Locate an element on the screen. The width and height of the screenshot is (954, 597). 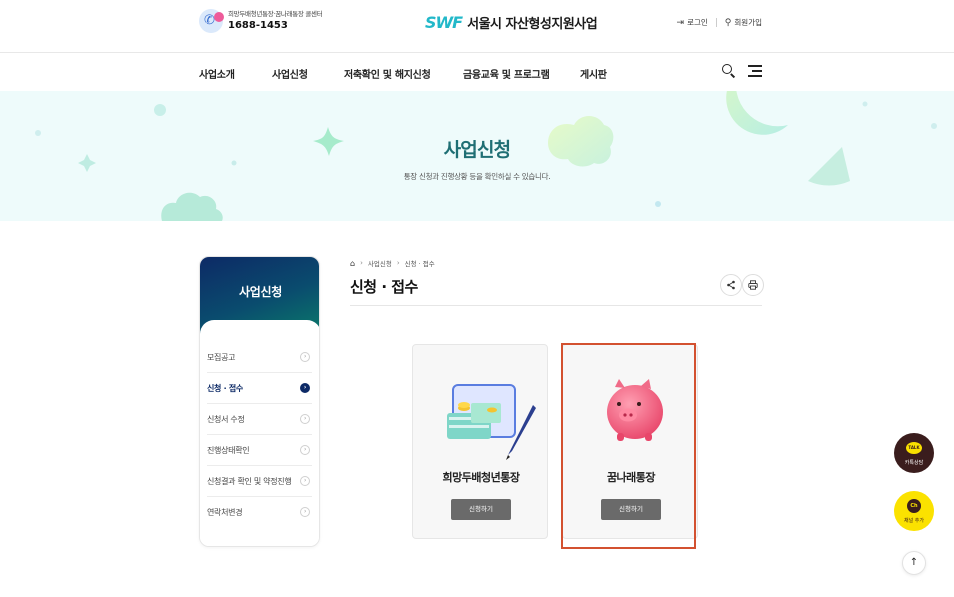
login-icon: ⇥ is located at coordinates (680, 22).